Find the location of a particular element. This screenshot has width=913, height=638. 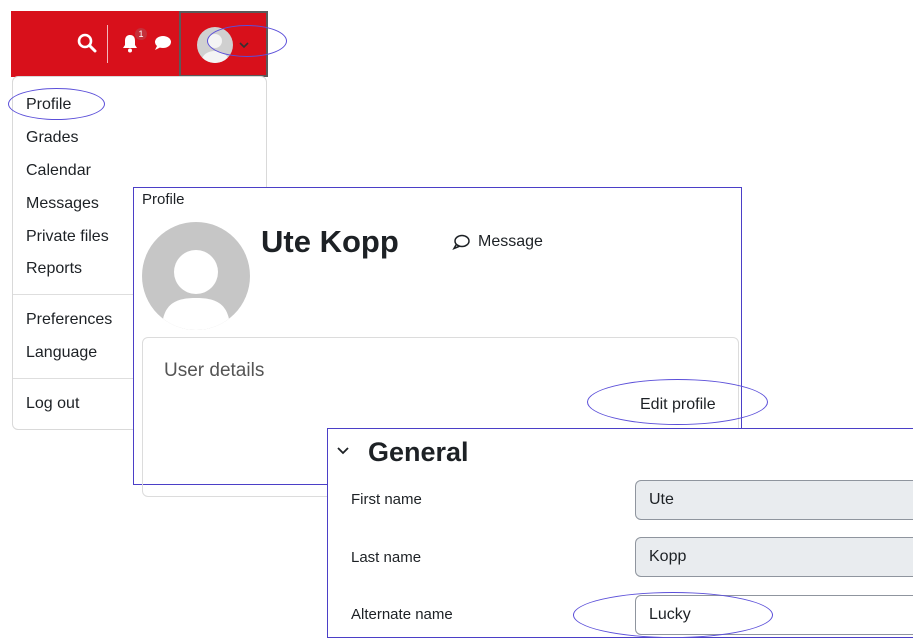

message-icon is located at coordinates (461, 242).